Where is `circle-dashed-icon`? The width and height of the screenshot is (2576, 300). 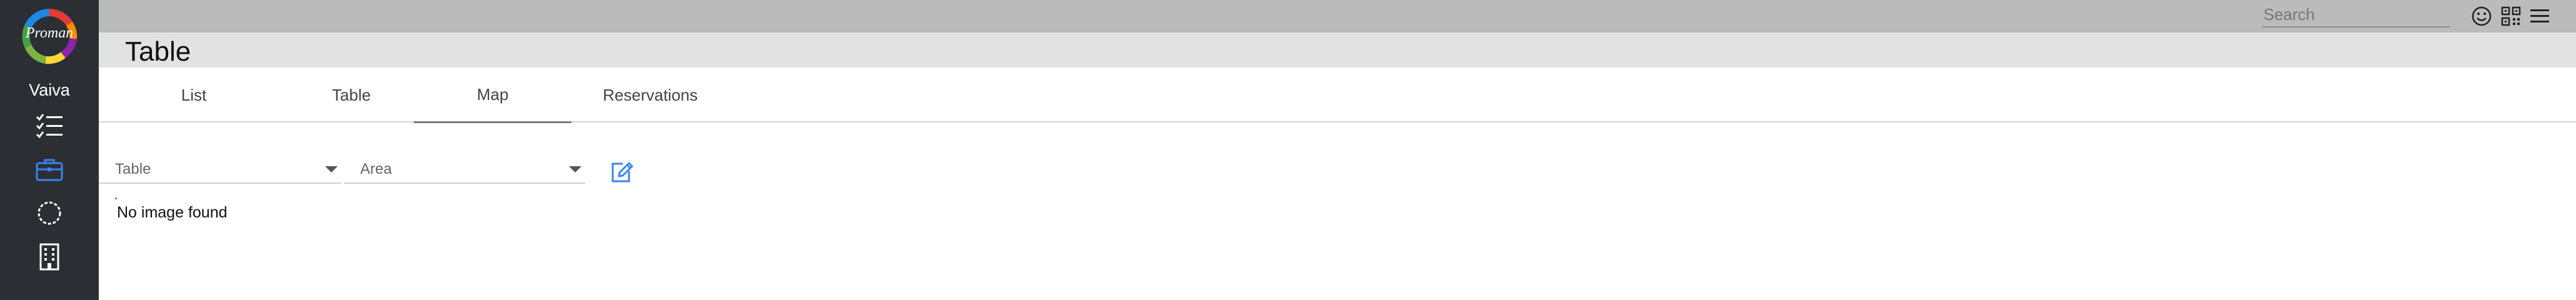
circle-dashed-icon is located at coordinates (49, 215).